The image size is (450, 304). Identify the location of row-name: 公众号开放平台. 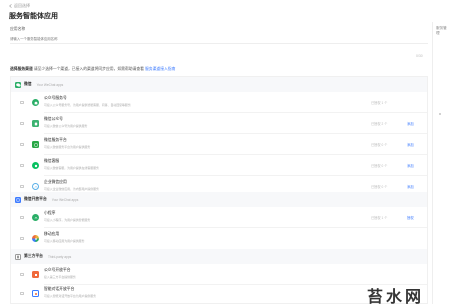
(57, 270).